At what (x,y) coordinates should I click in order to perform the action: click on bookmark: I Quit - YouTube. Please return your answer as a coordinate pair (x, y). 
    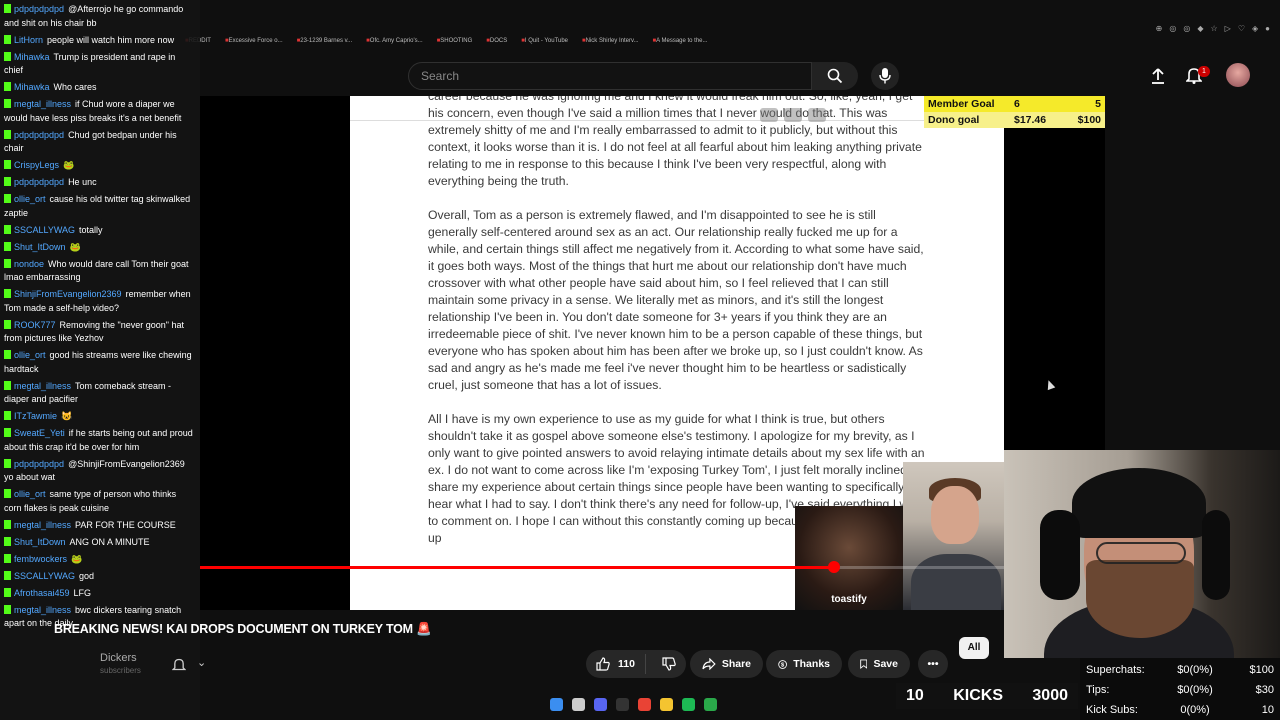
    Looking at the image, I should click on (544, 41).